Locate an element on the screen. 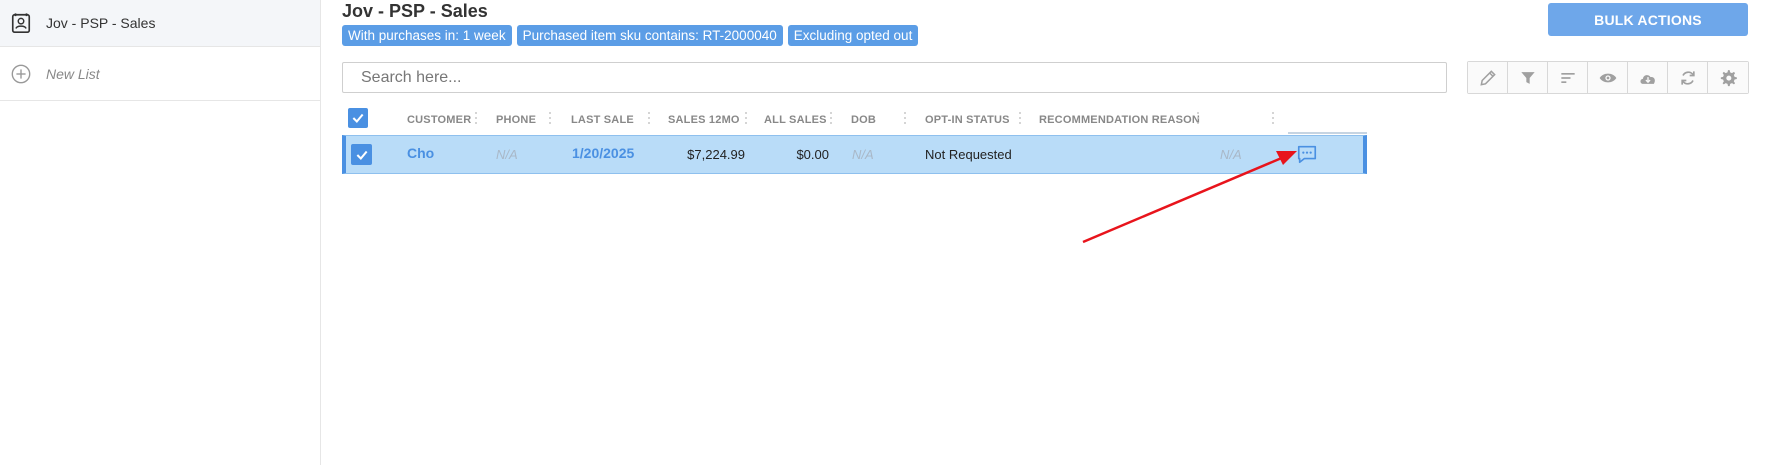 Image resolution: width=1768 pixels, height=465 pixels. pencil-icon is located at coordinates (1487, 77).